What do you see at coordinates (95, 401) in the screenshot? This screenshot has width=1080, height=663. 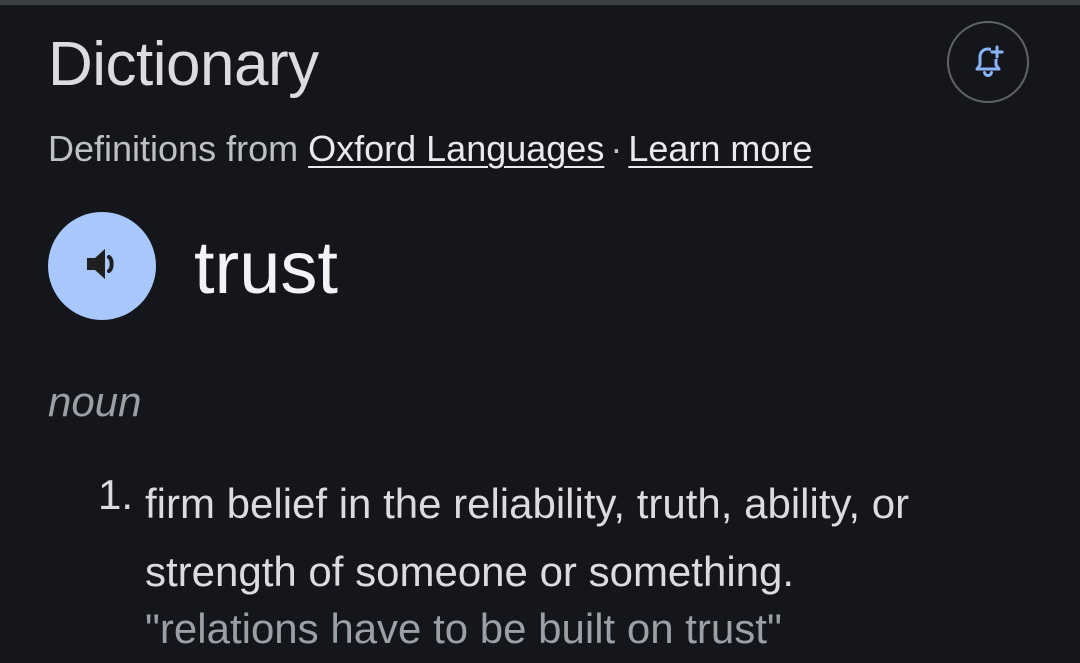 I see `part-of-speech: noun` at bounding box center [95, 401].